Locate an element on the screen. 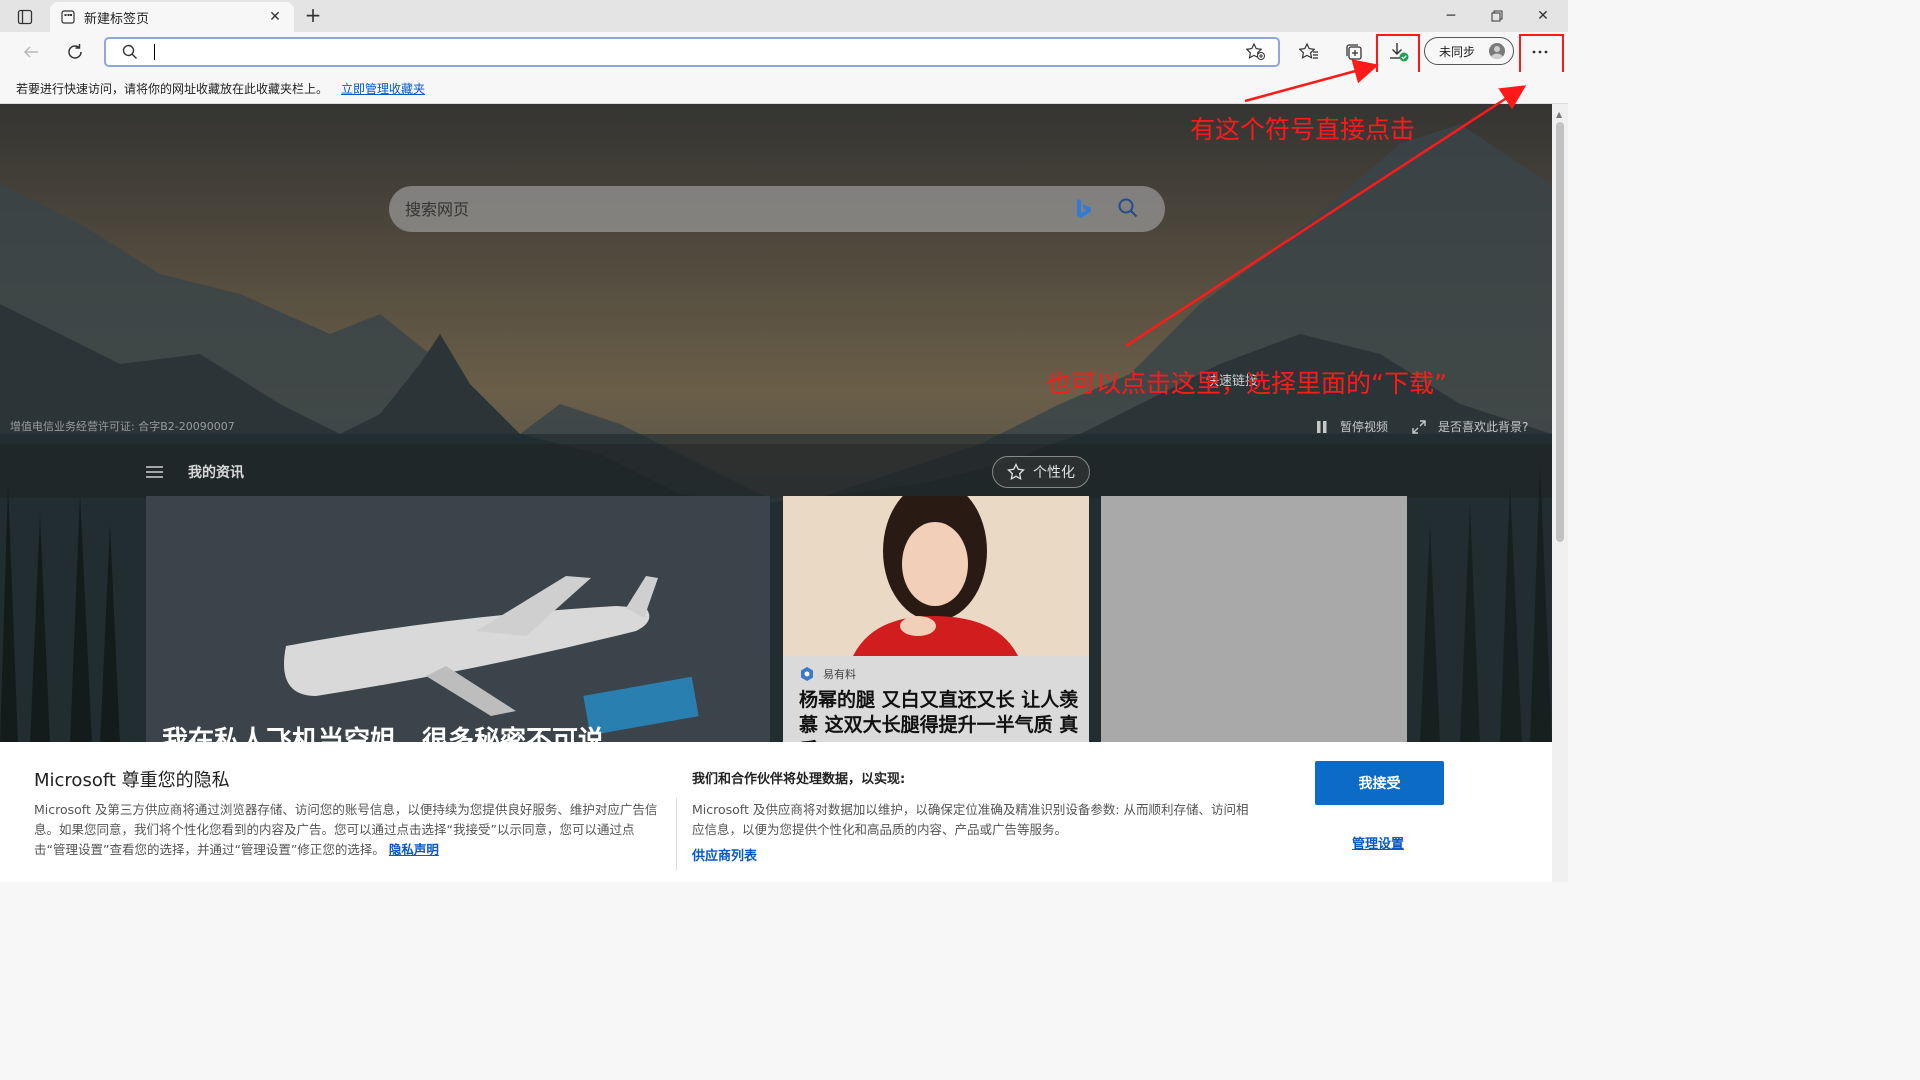 This screenshot has width=1920, height=1080. personalize-icon is located at coordinates (1016, 472).